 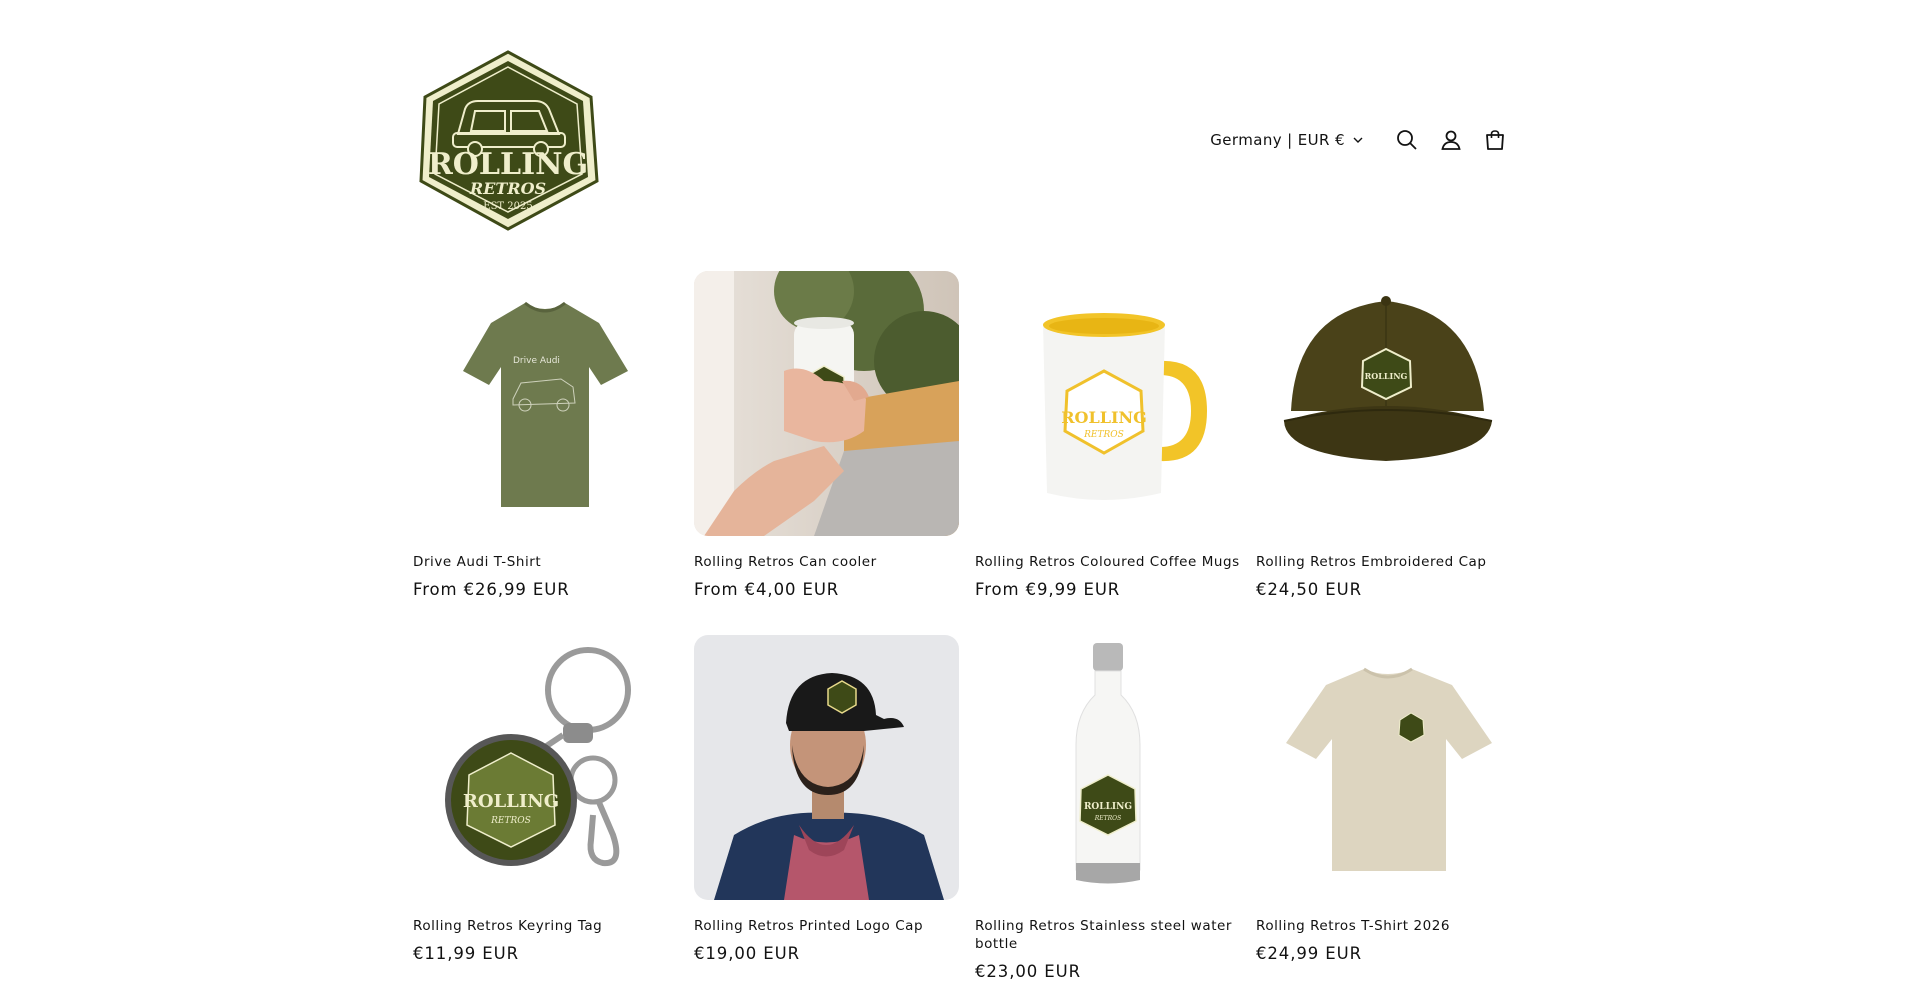 I want to click on product-image: Drive Audi, so click(x=545, y=403).